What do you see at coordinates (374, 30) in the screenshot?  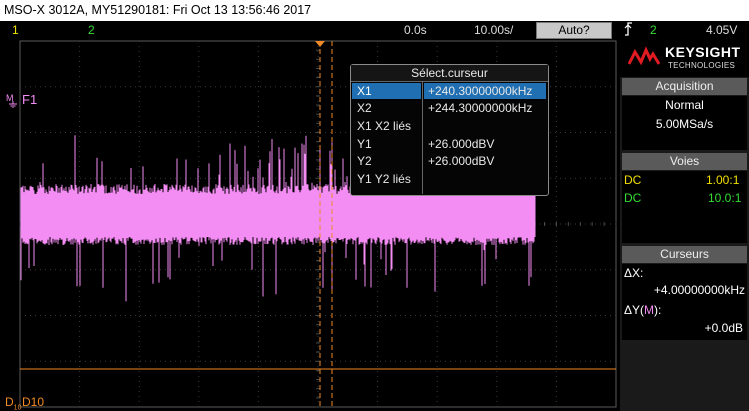 I see `status-bar: 1 2 0.0s 10.00s/ Auto? 2 4.05V` at bounding box center [374, 30].